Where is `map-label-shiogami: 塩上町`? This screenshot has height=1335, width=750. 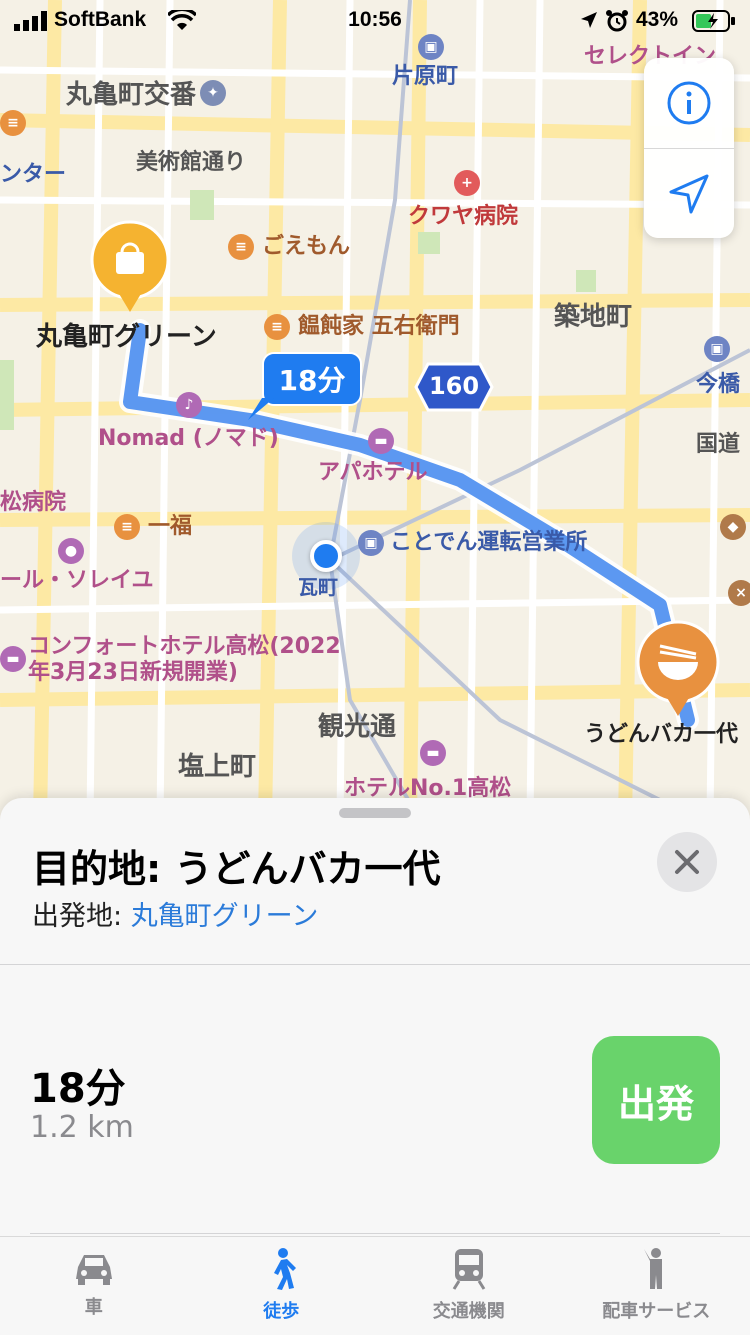 map-label-shiogami: 塩上町 is located at coordinates (217, 767).